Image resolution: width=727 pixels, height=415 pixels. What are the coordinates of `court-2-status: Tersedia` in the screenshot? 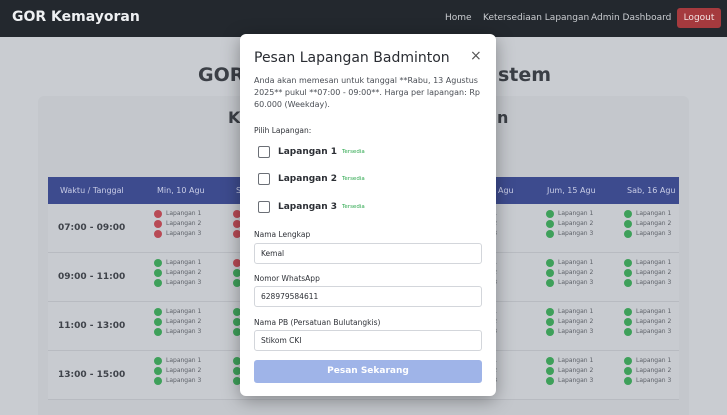 It's located at (353, 179).